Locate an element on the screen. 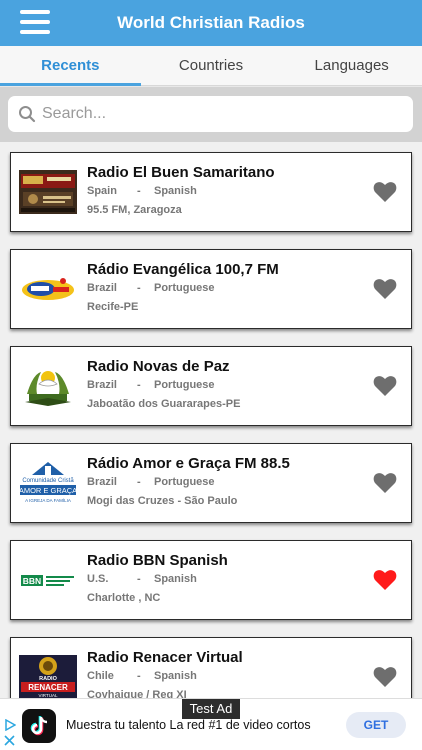 The height and width of the screenshot is (750, 422). ad-close-icon is located at coordinates (9, 740).